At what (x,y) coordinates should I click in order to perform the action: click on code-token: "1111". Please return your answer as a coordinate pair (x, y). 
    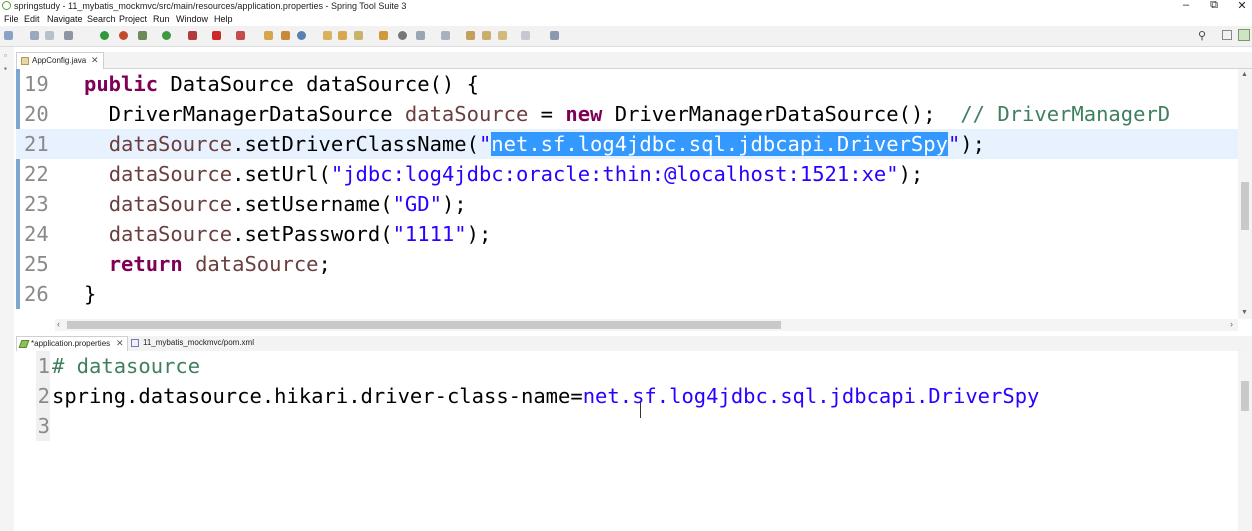
    Looking at the image, I should click on (429, 234).